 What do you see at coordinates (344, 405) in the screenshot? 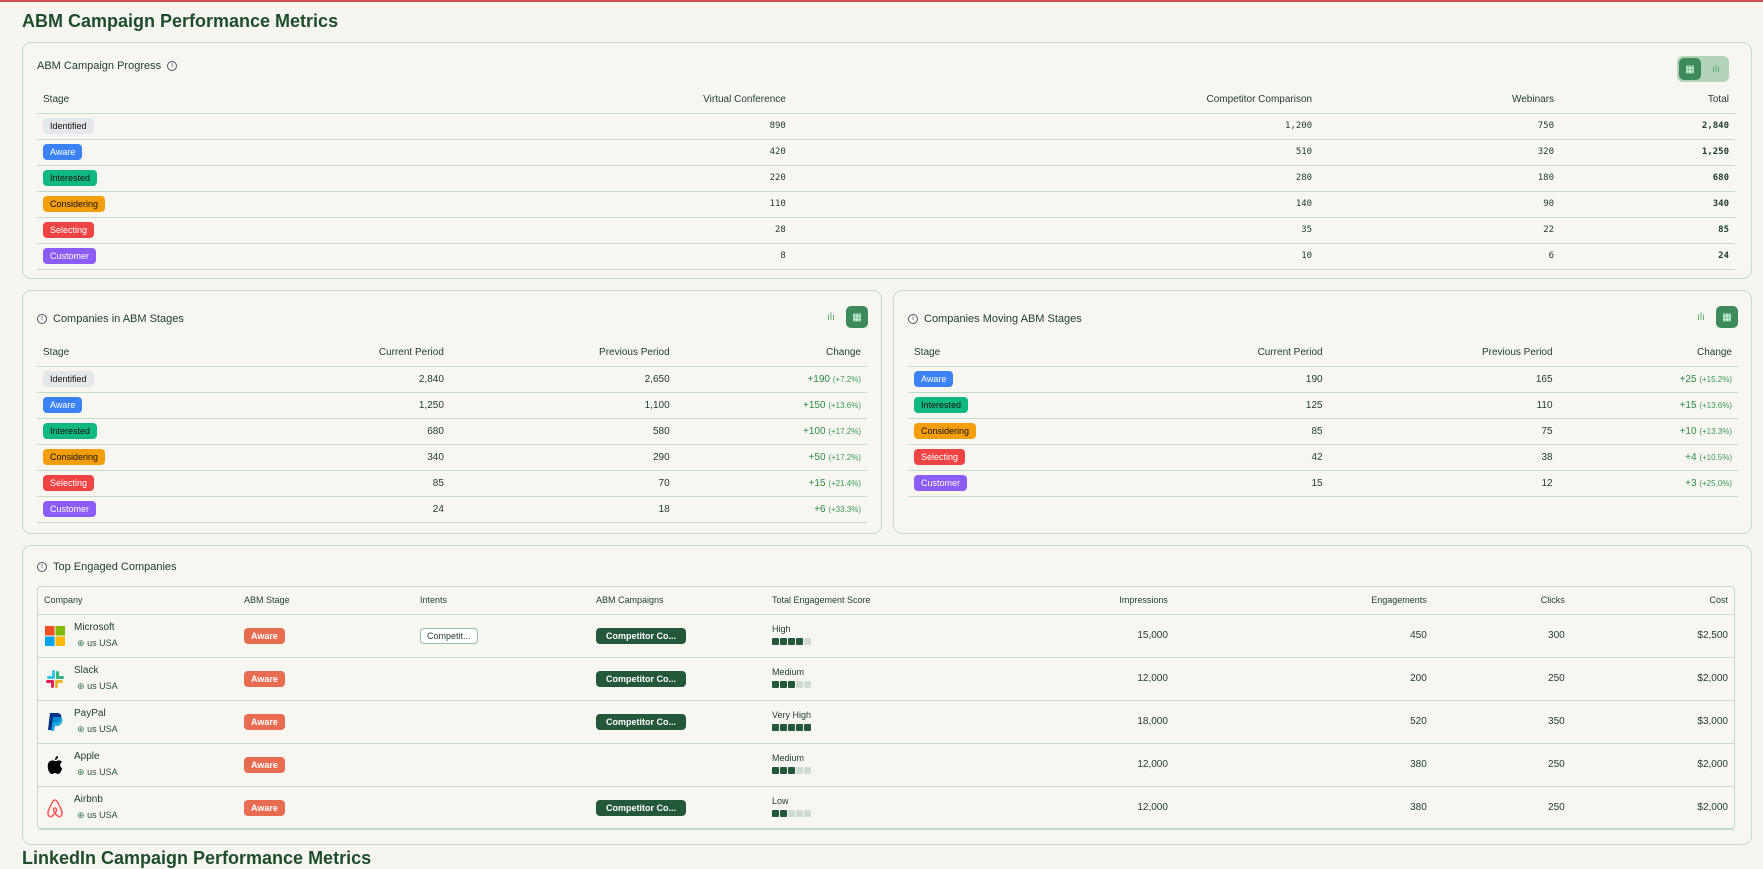
I see `current-period: 1,250` at bounding box center [344, 405].